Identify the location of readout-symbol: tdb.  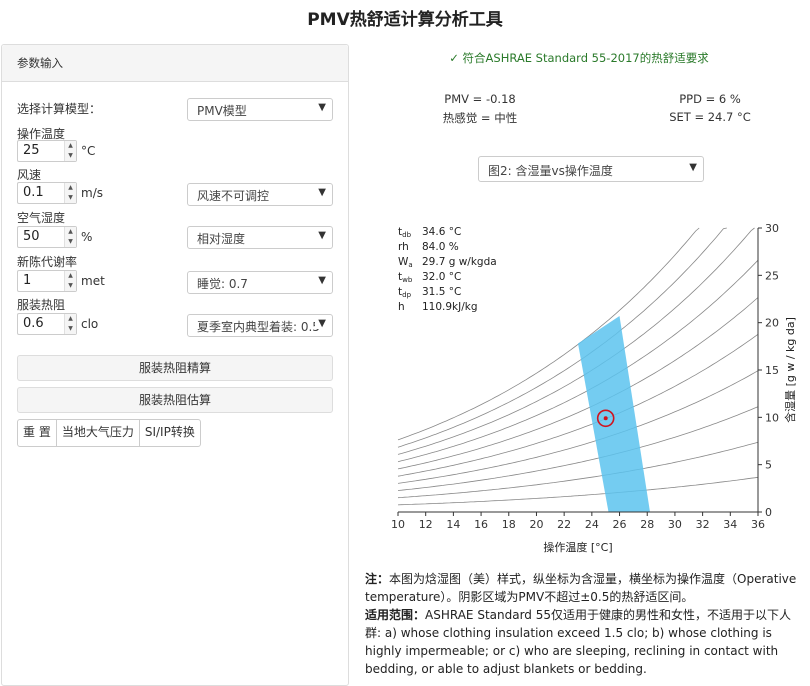
(405, 232).